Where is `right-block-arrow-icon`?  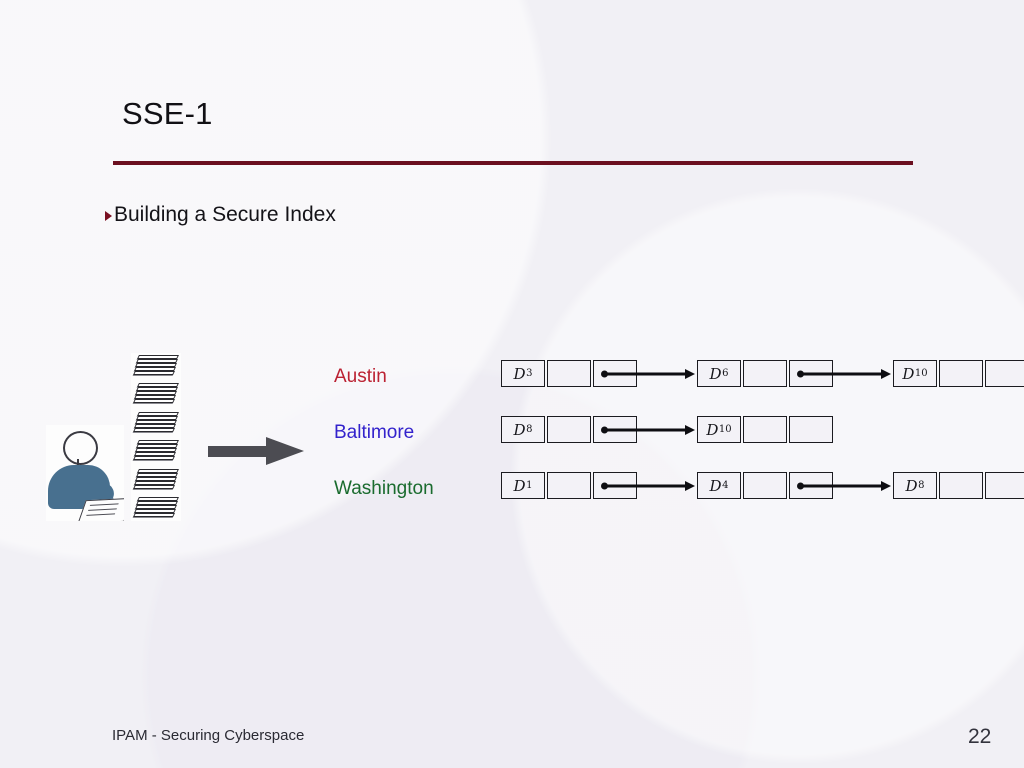
right-block-arrow-icon is located at coordinates (256, 451).